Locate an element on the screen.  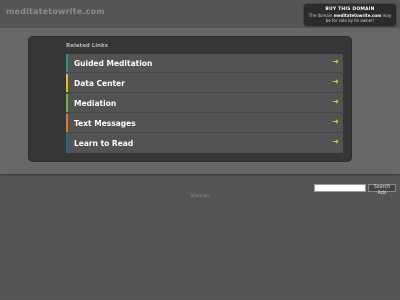
search-ads-button: Search Ads is located at coordinates (382, 190).